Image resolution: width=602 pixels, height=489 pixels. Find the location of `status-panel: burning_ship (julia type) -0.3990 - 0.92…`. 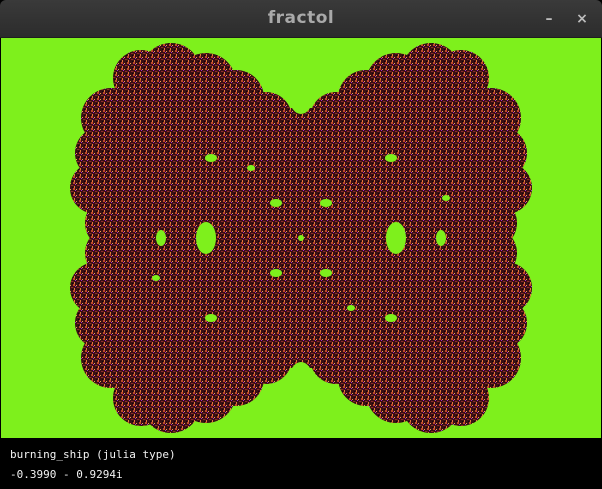

status-panel: burning_ship (julia type) -0.3990 - 0.92… is located at coordinates (301, 463).